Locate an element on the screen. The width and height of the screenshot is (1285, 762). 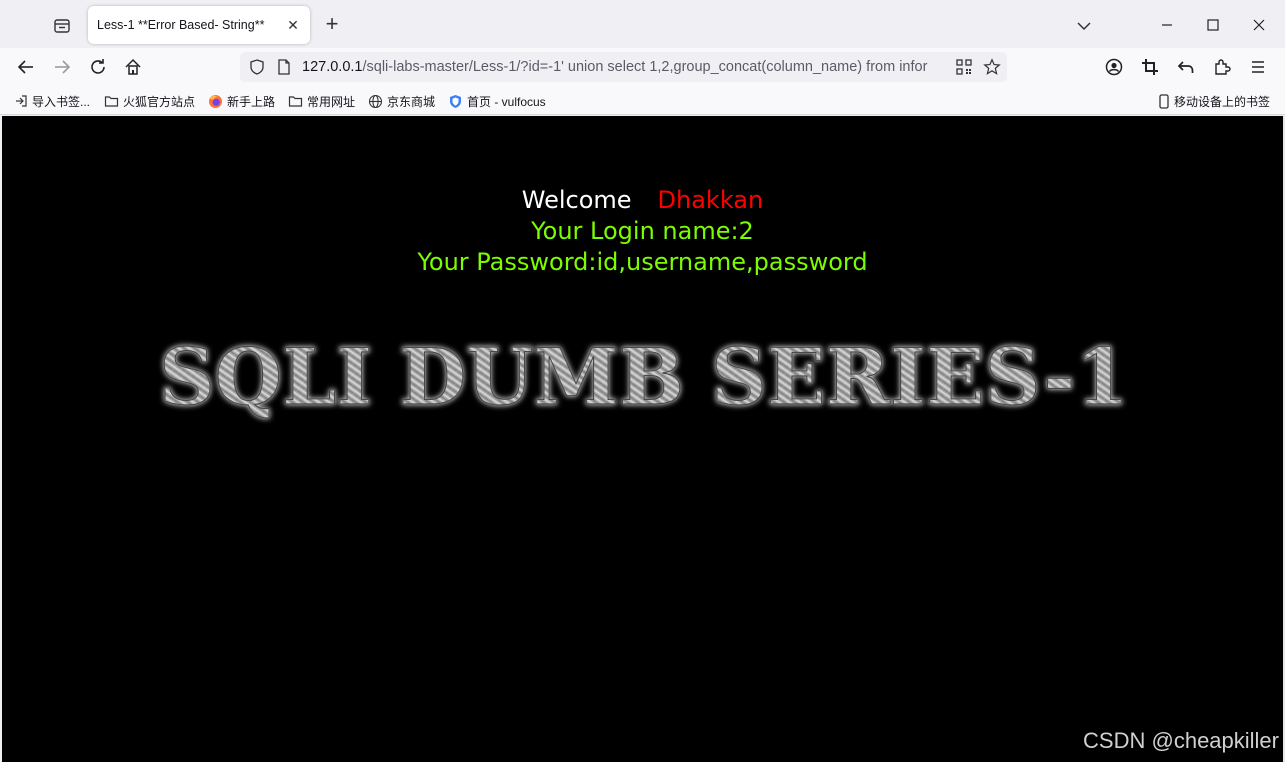
mobile-bookmarks: 移动设备上的书签 is located at coordinates (1214, 101).